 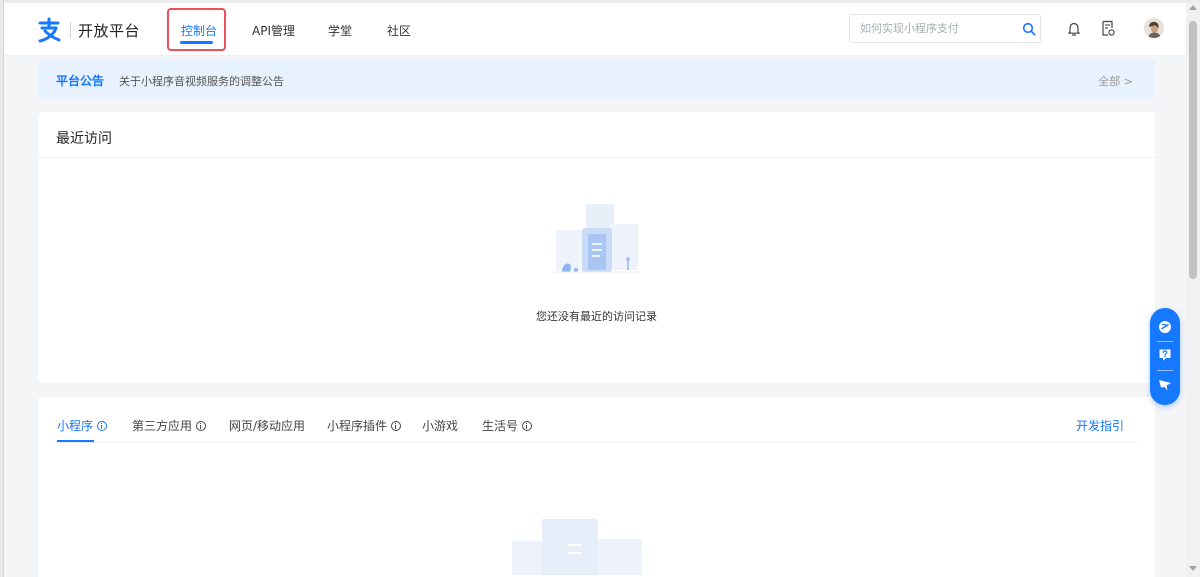 What do you see at coordinates (1115, 81) in the screenshot?
I see `announcement-all-link: 全部 >` at bounding box center [1115, 81].